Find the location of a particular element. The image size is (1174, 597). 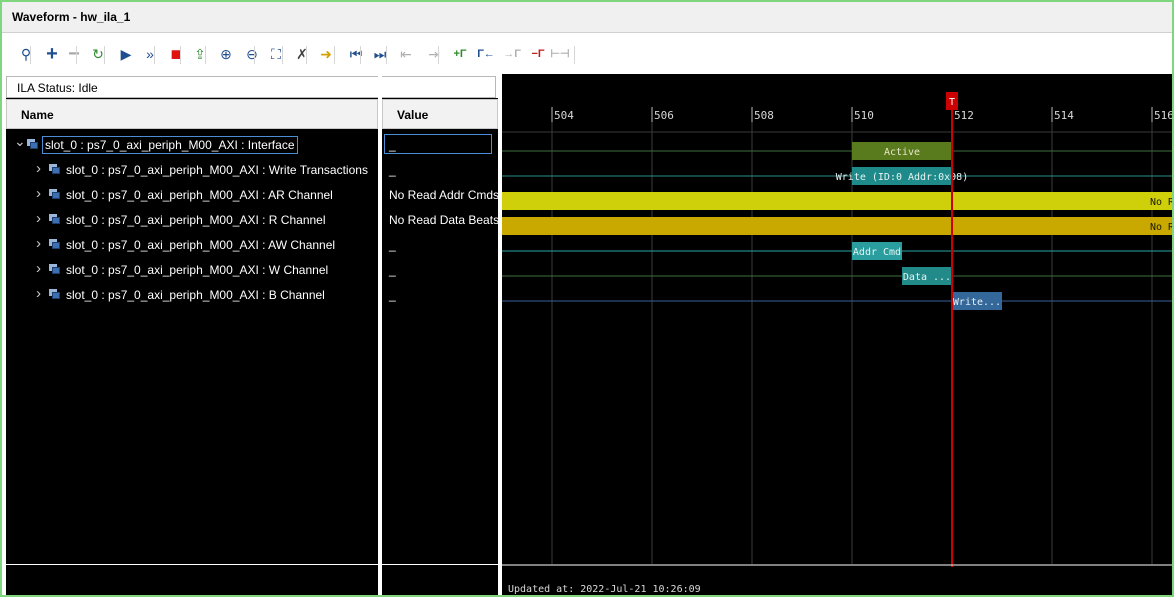

ila-status-box: ILA Status: Idle is located at coordinates (251, 87).